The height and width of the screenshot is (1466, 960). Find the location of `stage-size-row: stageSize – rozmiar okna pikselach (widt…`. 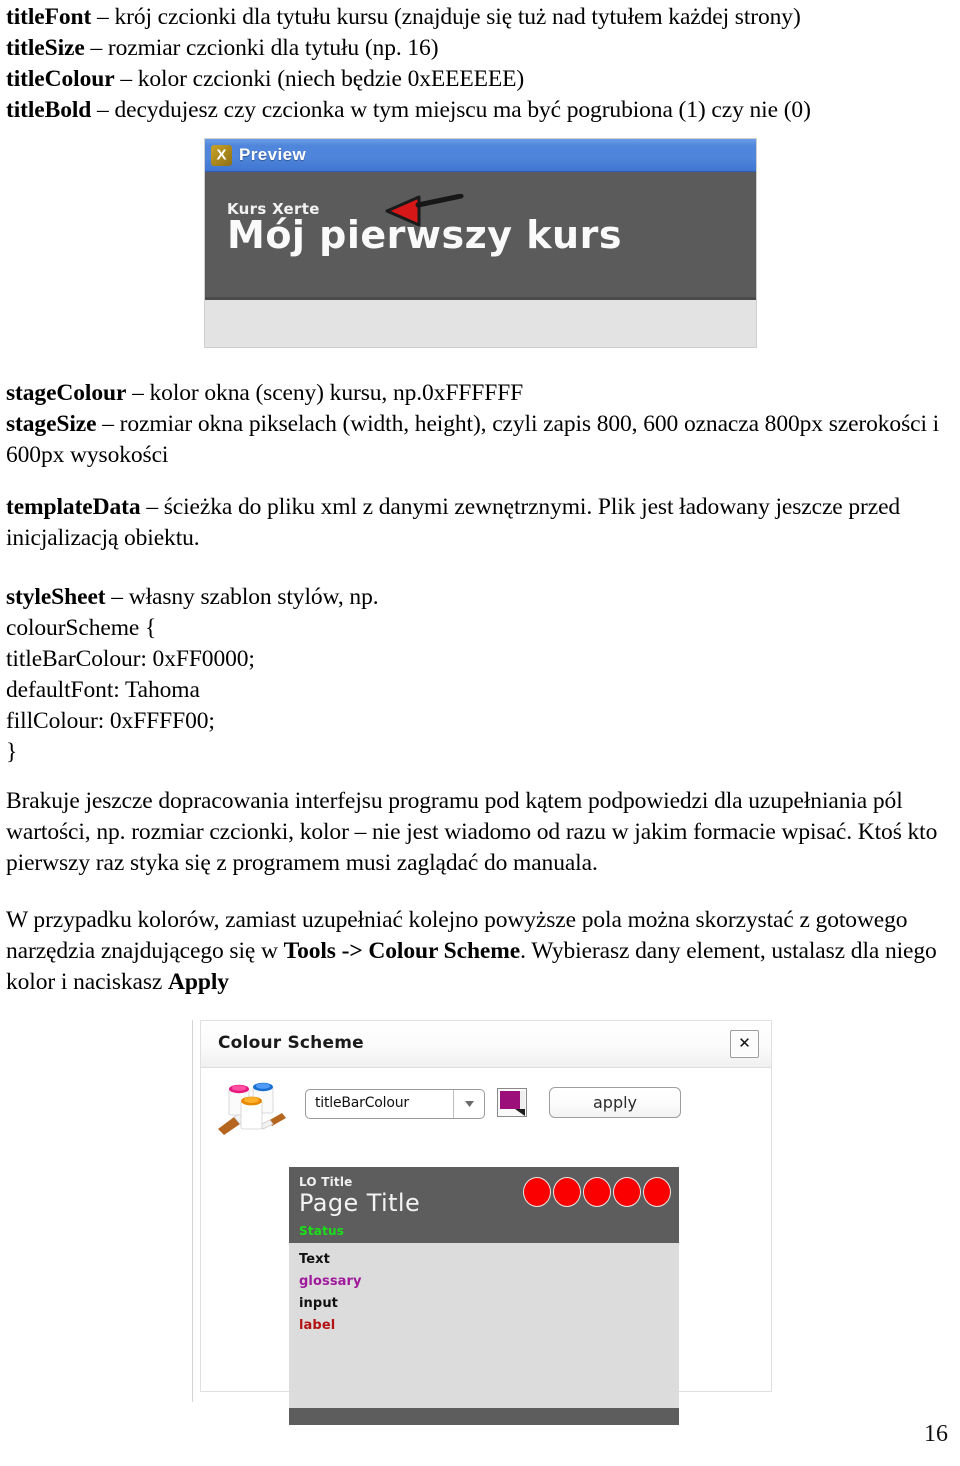

stage-size-row: stageSize – rozmiar okna pikselach (widt… is located at coordinates (476, 440).